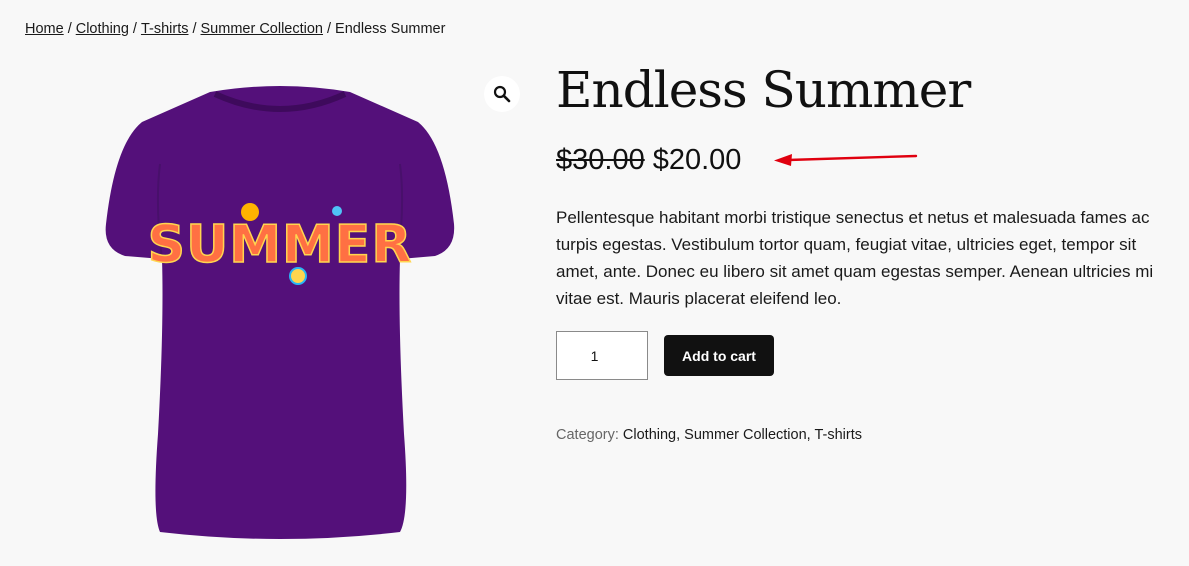 This screenshot has height=566, width=1189. What do you see at coordinates (719, 355) in the screenshot?
I see `add-to-cart-button: Add to cart` at bounding box center [719, 355].